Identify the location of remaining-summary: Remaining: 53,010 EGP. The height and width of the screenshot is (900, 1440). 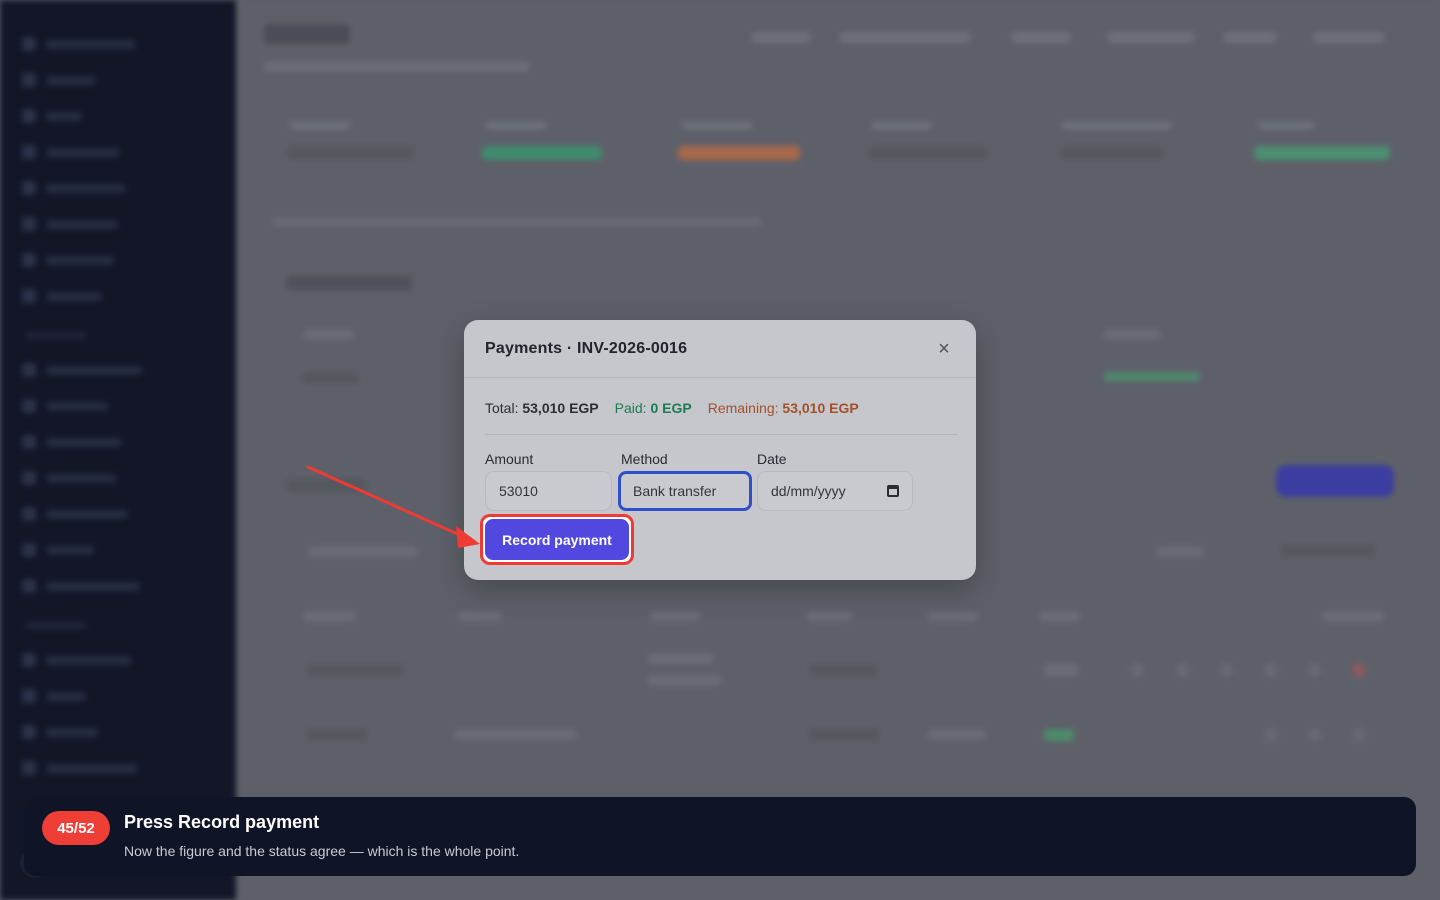
(783, 408).